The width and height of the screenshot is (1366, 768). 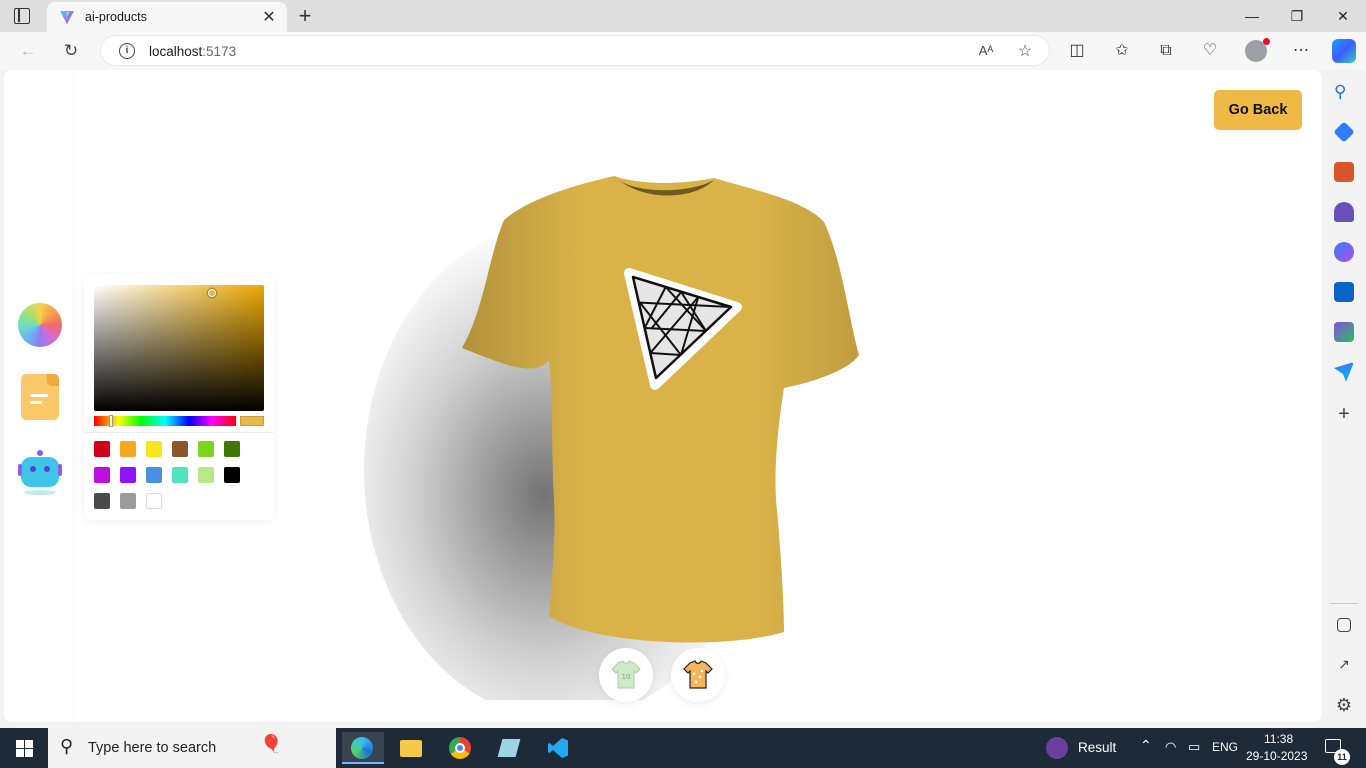 What do you see at coordinates (1301, 51) in the screenshot?
I see `more-menu-icon: ⋯` at bounding box center [1301, 51].